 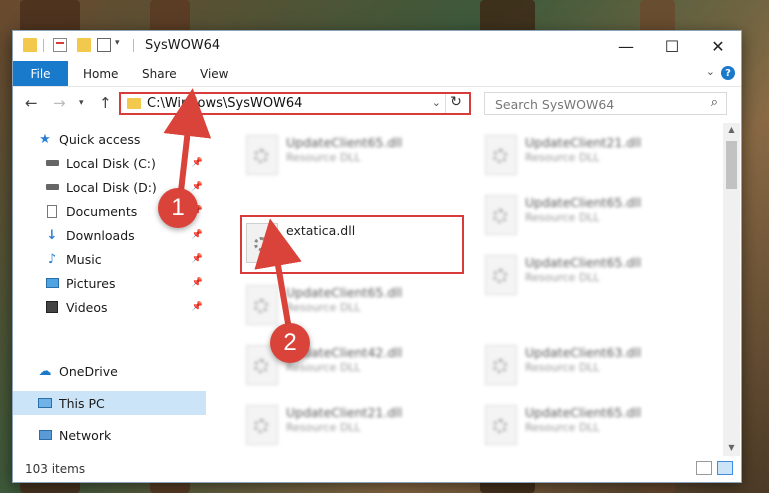 What do you see at coordinates (52, 235) in the screenshot?
I see `download-icon: ↓` at bounding box center [52, 235].